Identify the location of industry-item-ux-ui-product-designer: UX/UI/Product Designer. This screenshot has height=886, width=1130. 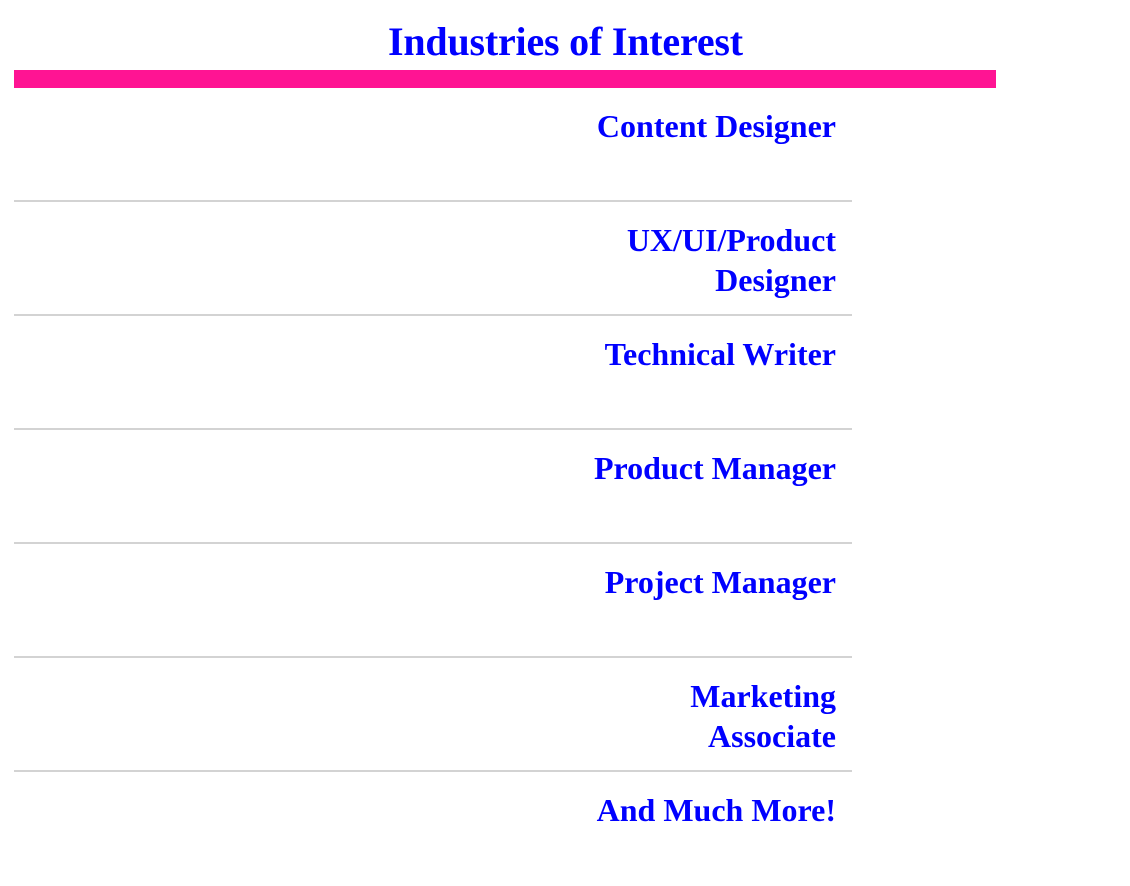
(433, 259).